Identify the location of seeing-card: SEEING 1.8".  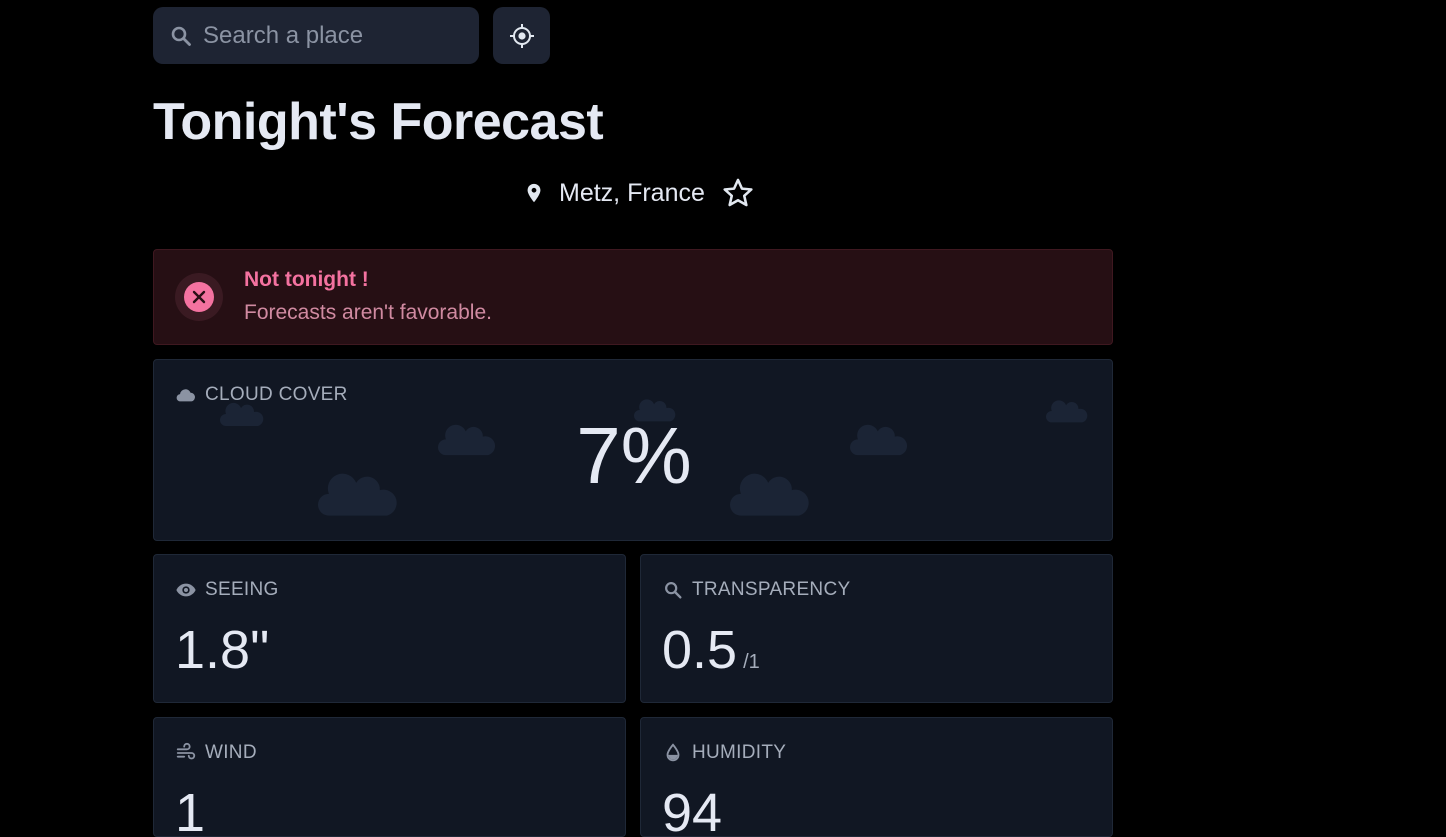
(389, 628).